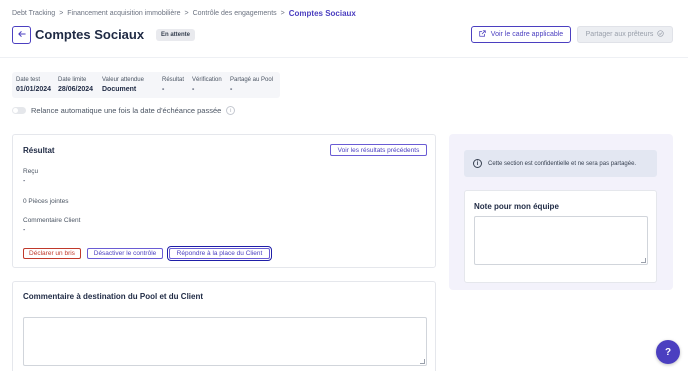 Image resolution: width=688 pixels, height=371 pixels. What do you see at coordinates (123, 80) in the screenshot?
I see `info-label: Valeur attendue` at bounding box center [123, 80].